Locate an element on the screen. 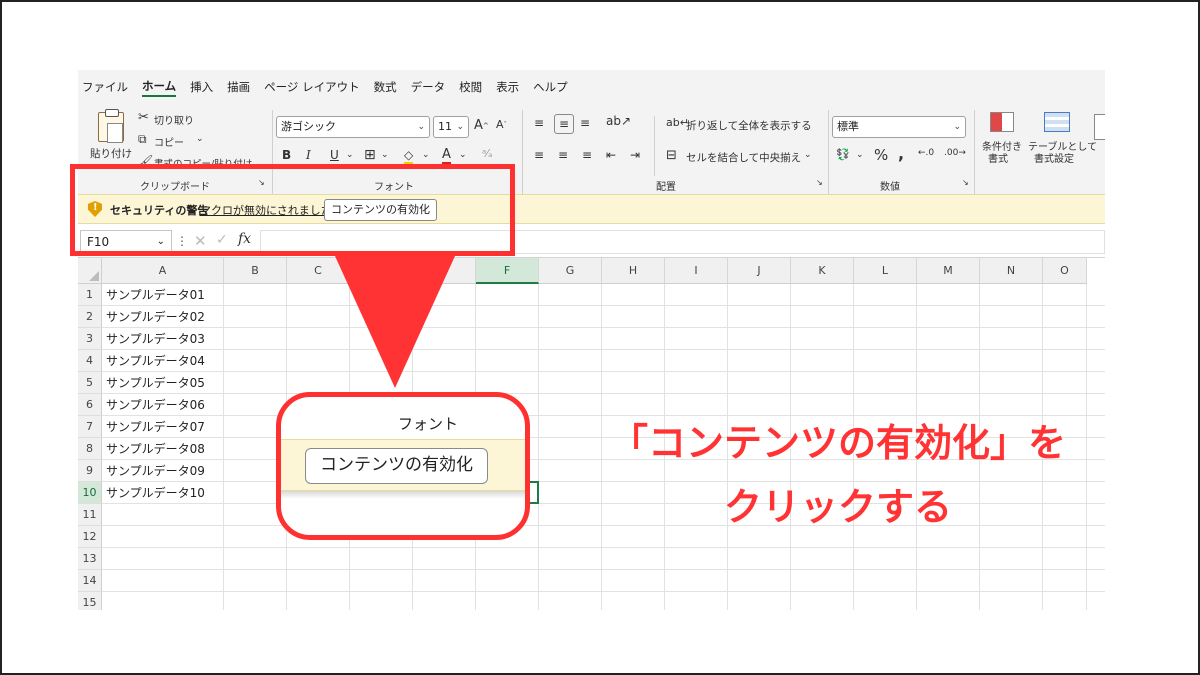 Image resolution: width=1200 pixels, height=675 pixels. borders-icon: ⊞ is located at coordinates (370, 155).